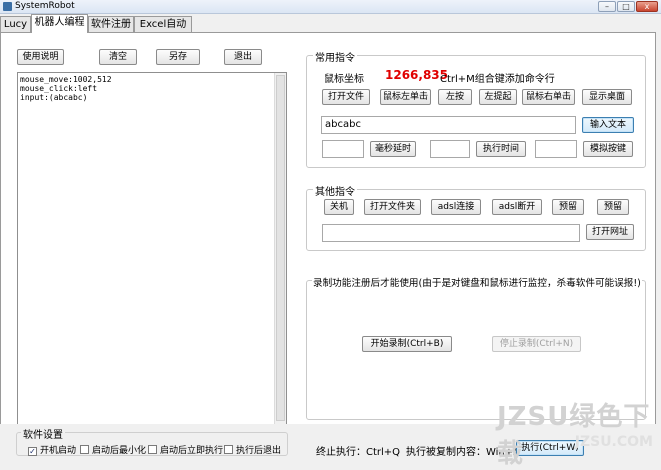 The image size is (661, 470). I want to click on startup-checkbox: ✓ 开机启动, so click(52, 449).